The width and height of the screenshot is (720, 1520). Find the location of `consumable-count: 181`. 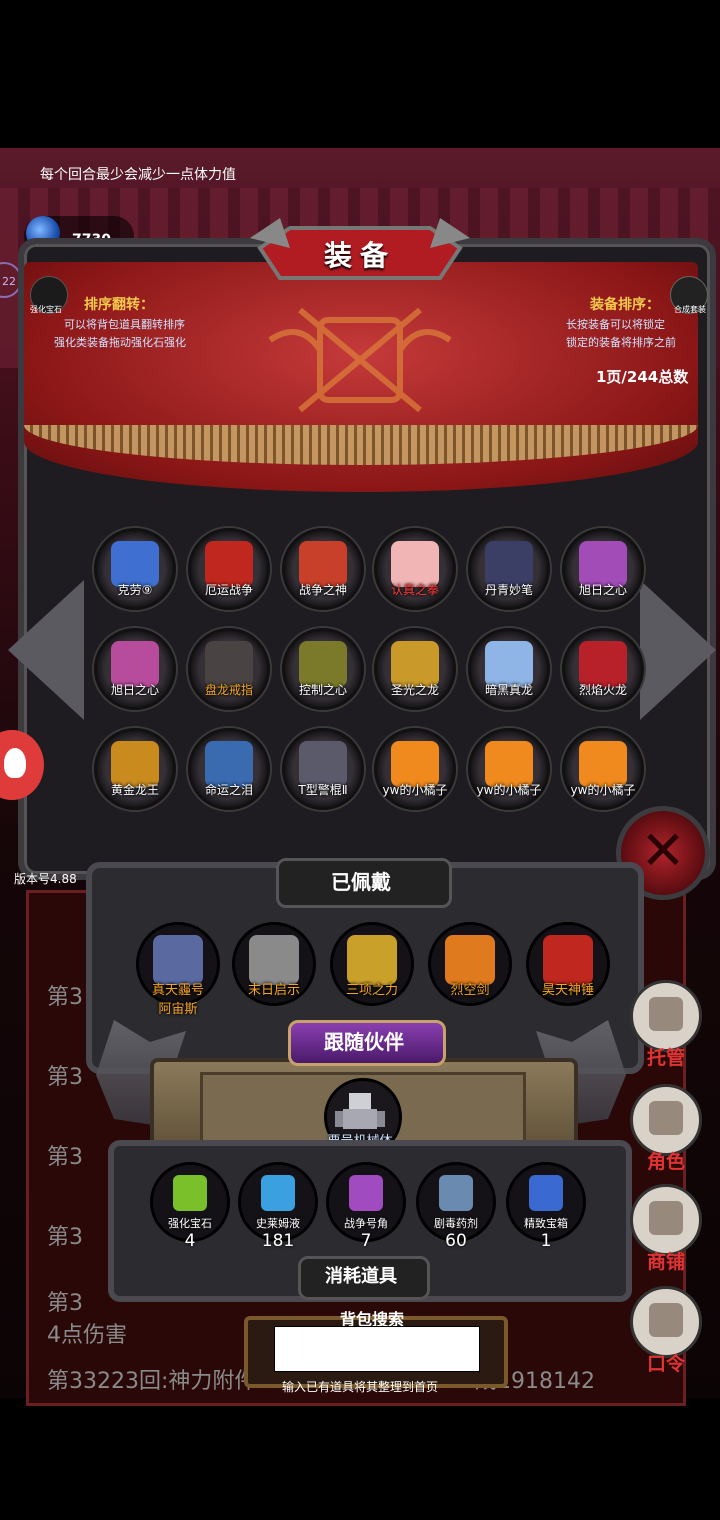

consumable-count: 181 is located at coordinates (278, 1241).